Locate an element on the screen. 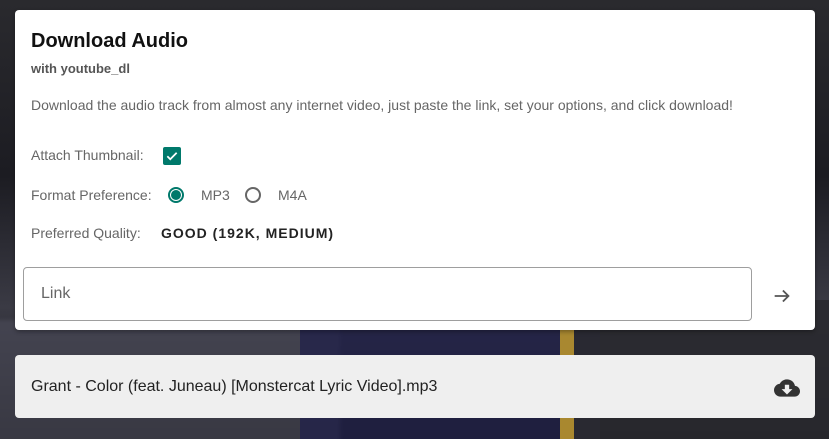 This screenshot has height=439, width=829. format-radio-m4a is located at coordinates (253, 195).